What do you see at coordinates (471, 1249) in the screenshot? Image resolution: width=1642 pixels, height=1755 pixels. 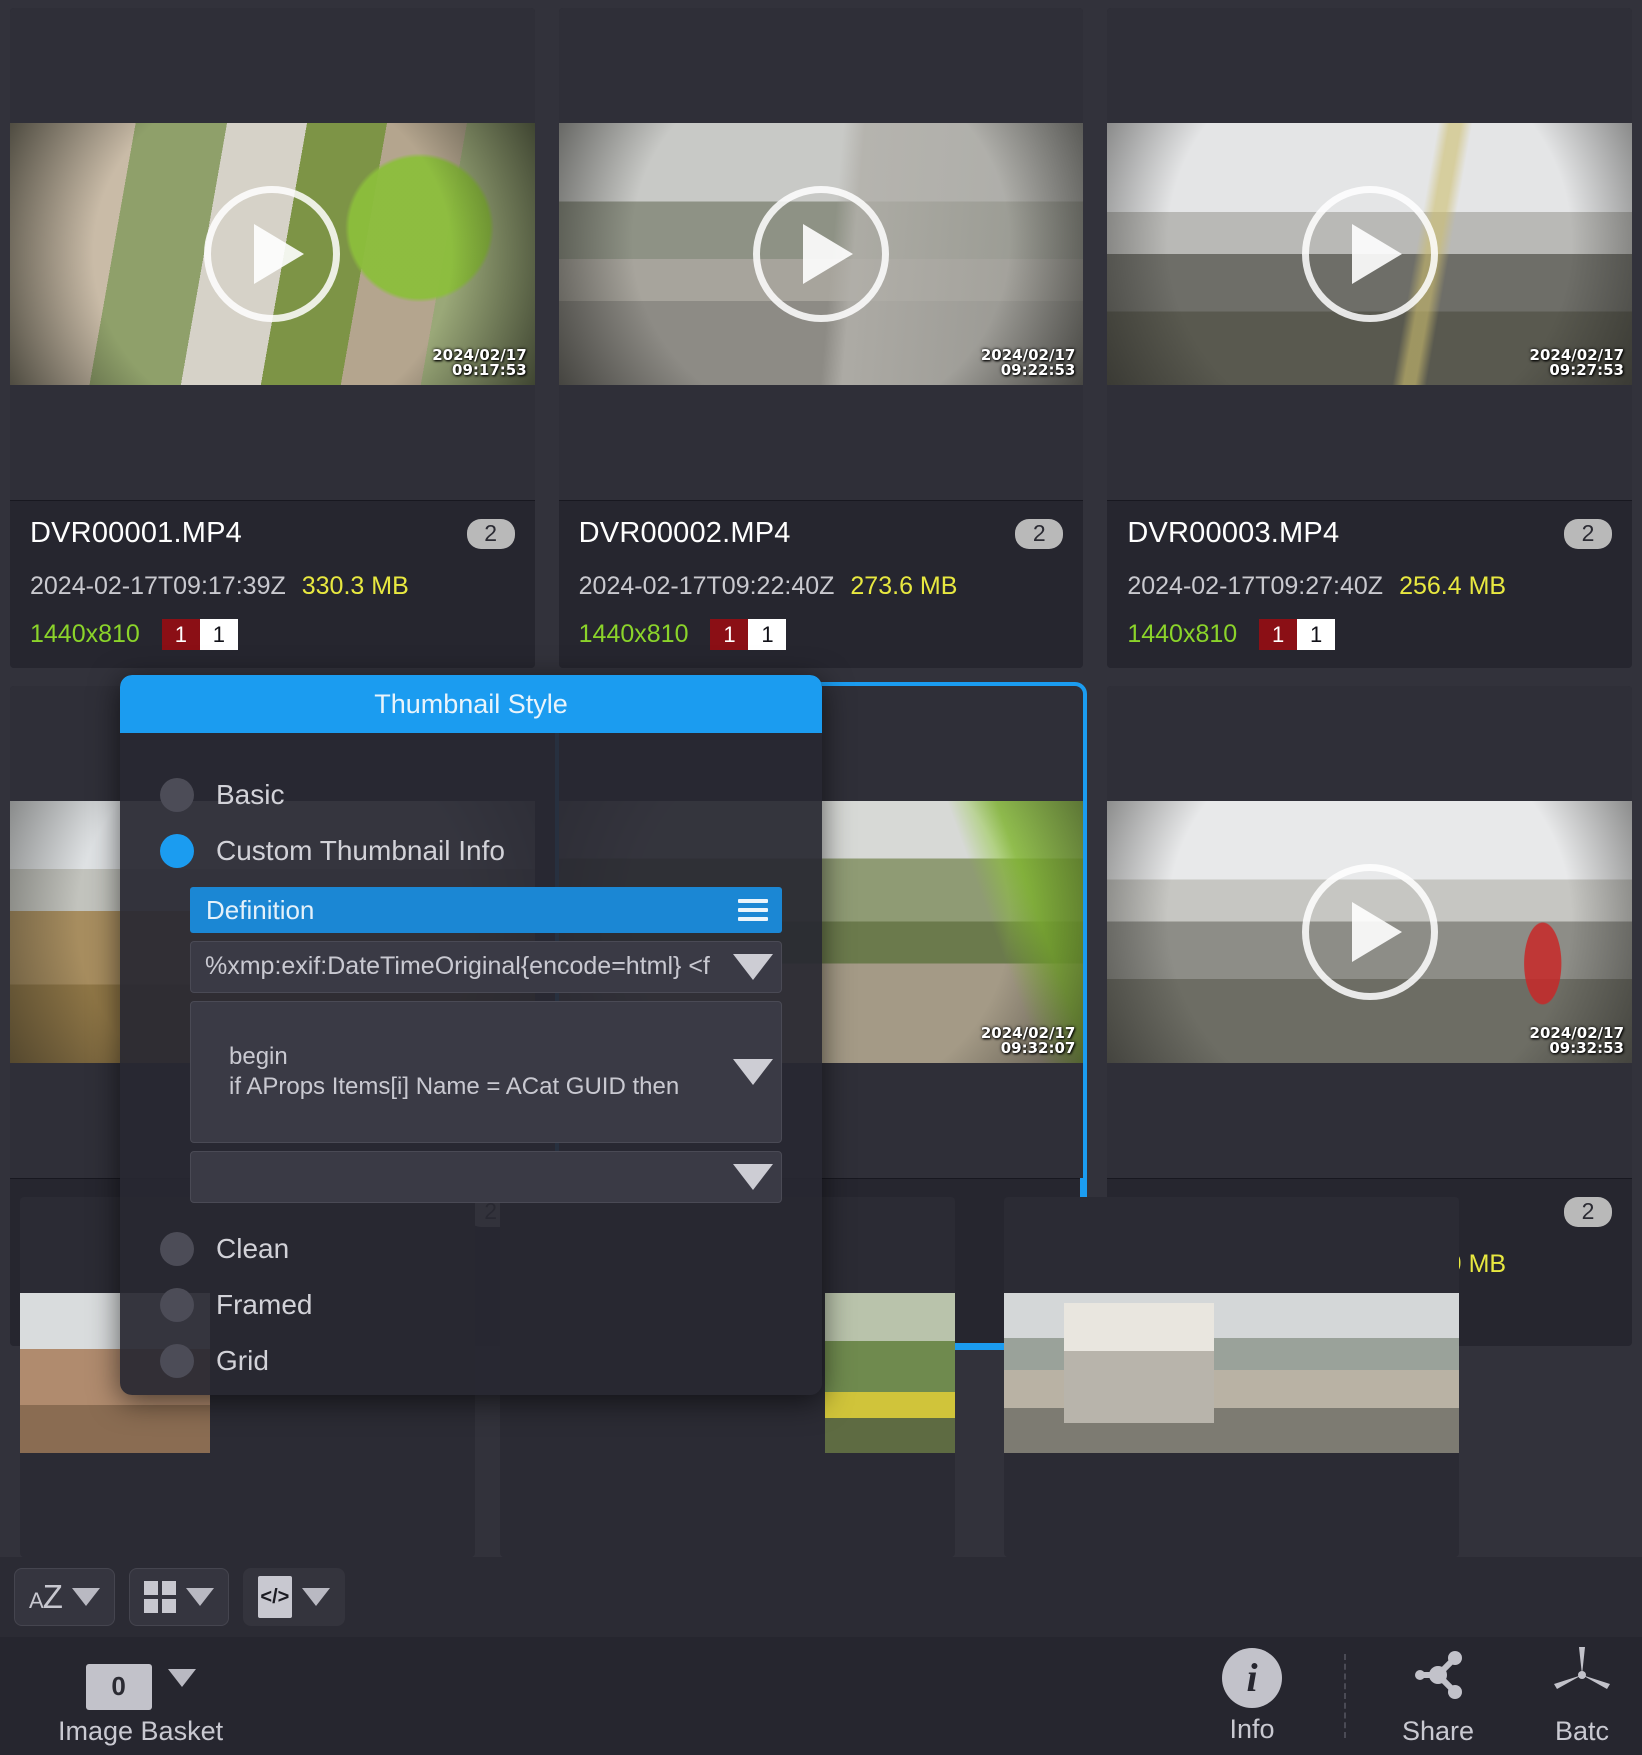 I see `radio-option-clean: Clean` at bounding box center [471, 1249].